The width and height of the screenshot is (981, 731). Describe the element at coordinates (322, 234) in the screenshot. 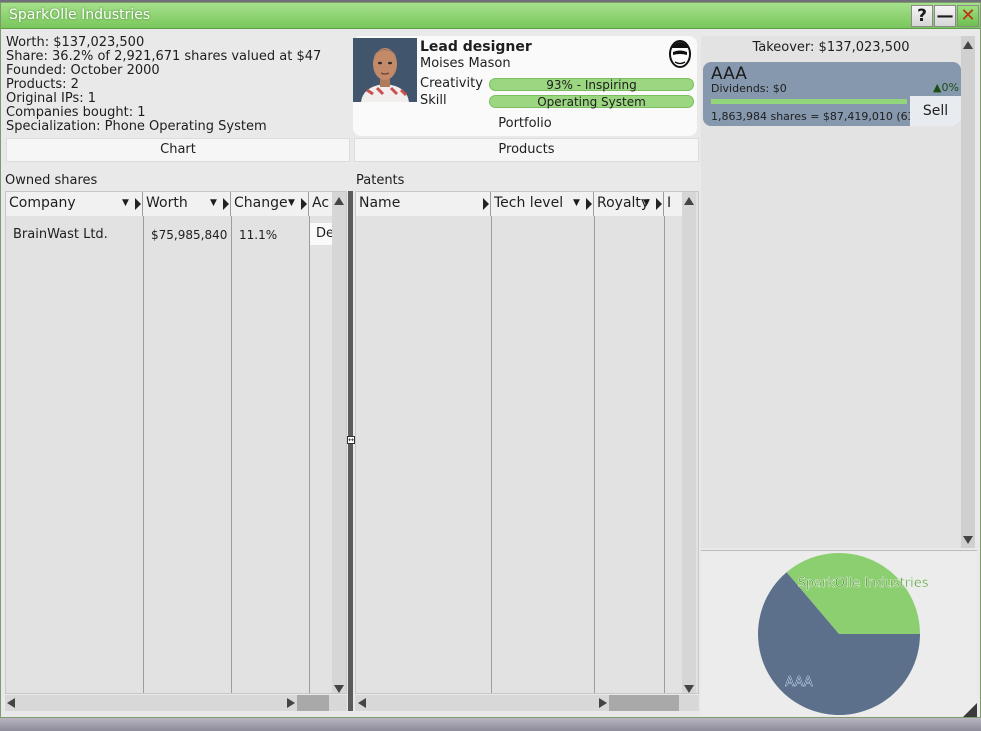

I see `action-cell-button: De` at that location.